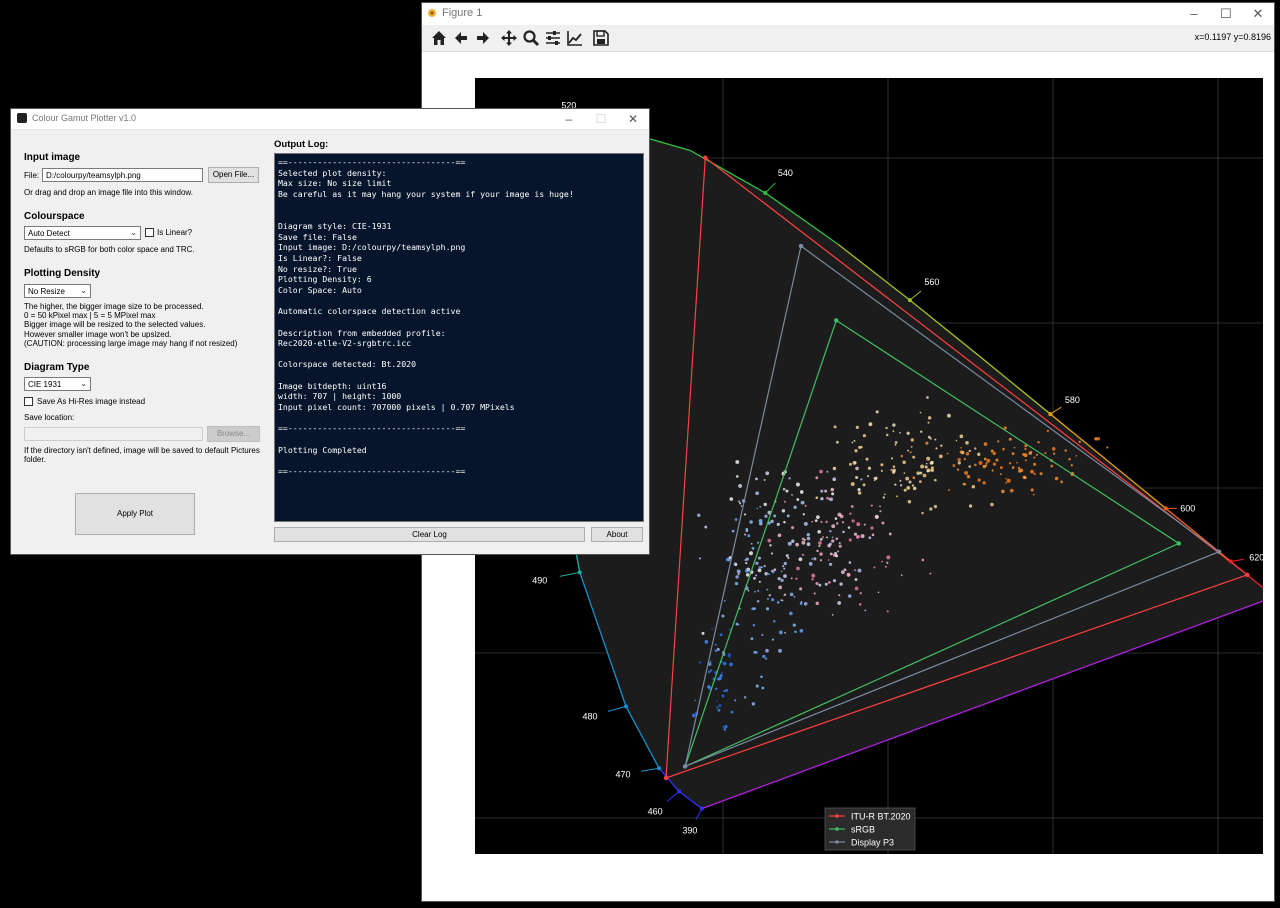  I want to click on app-close-button: ✕, so click(633, 119).